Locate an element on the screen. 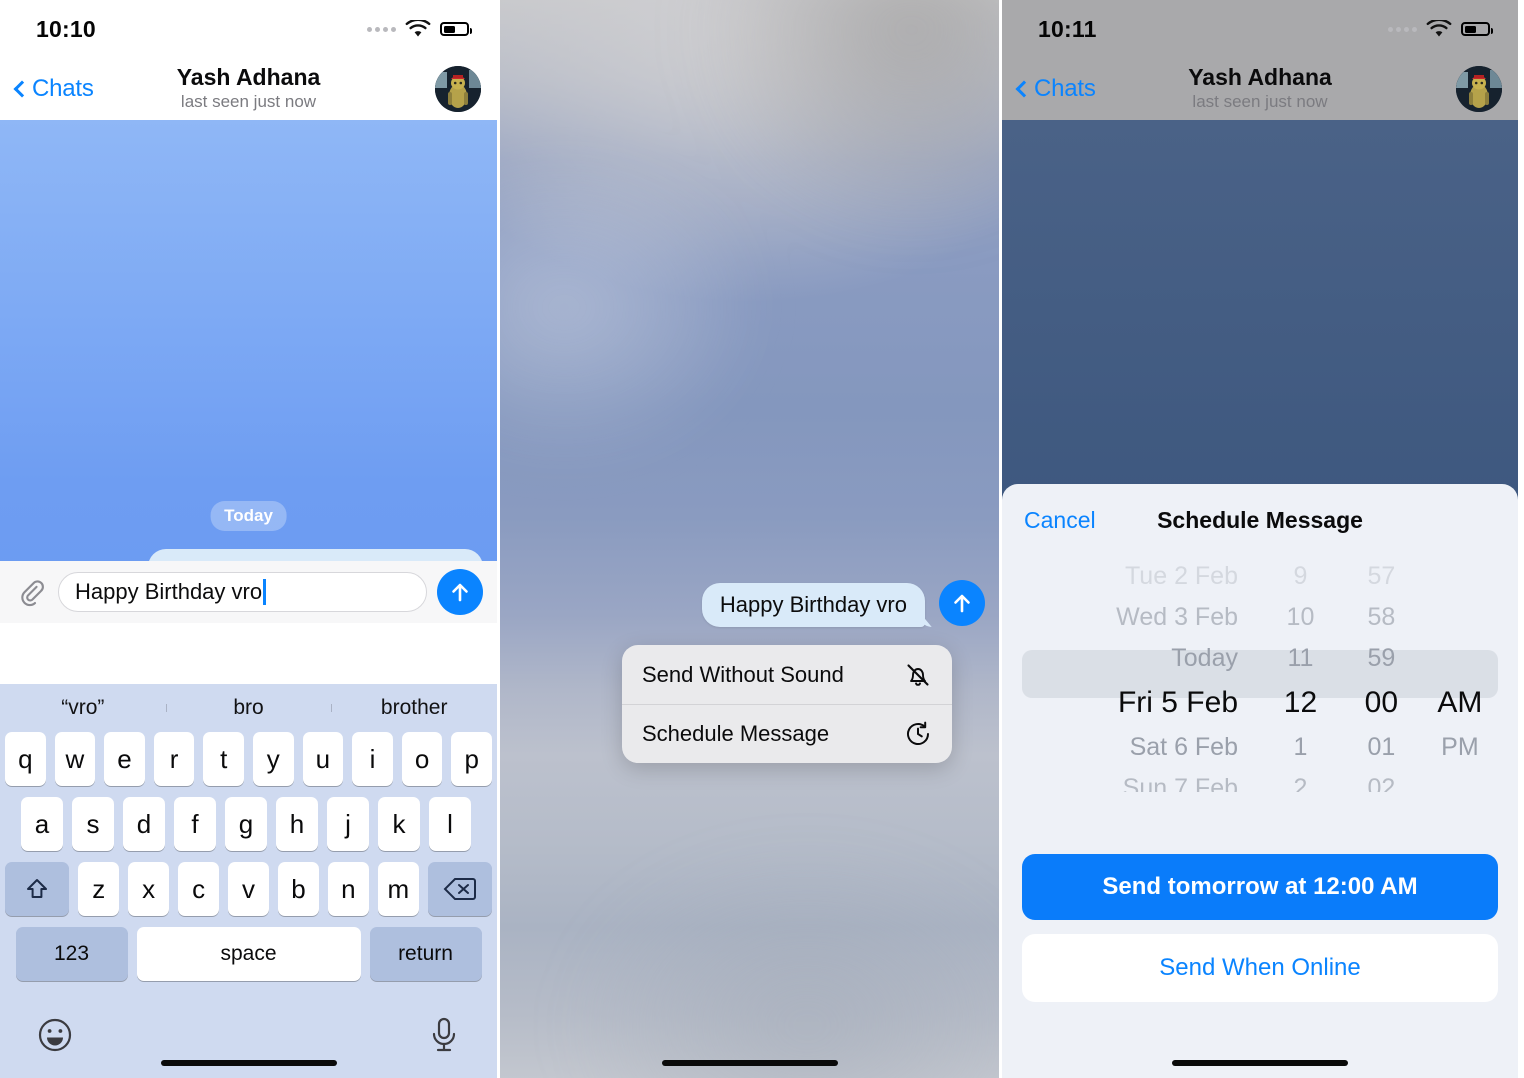  key-w: w is located at coordinates (75, 759).